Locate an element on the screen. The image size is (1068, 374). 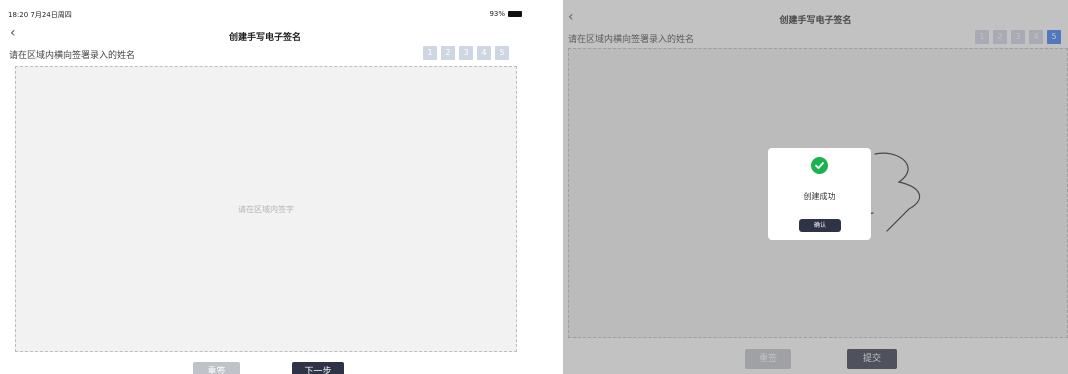
instruction-text: 请在区域内横向签署录入的姓名 is located at coordinates (72, 56).